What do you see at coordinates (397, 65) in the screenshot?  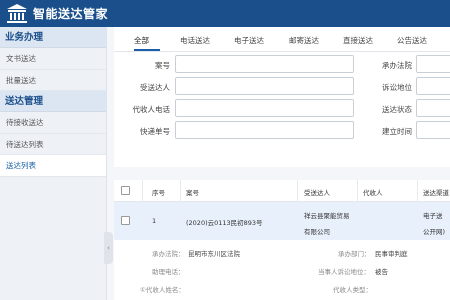 I see `court-label: 承办法院` at bounding box center [397, 65].